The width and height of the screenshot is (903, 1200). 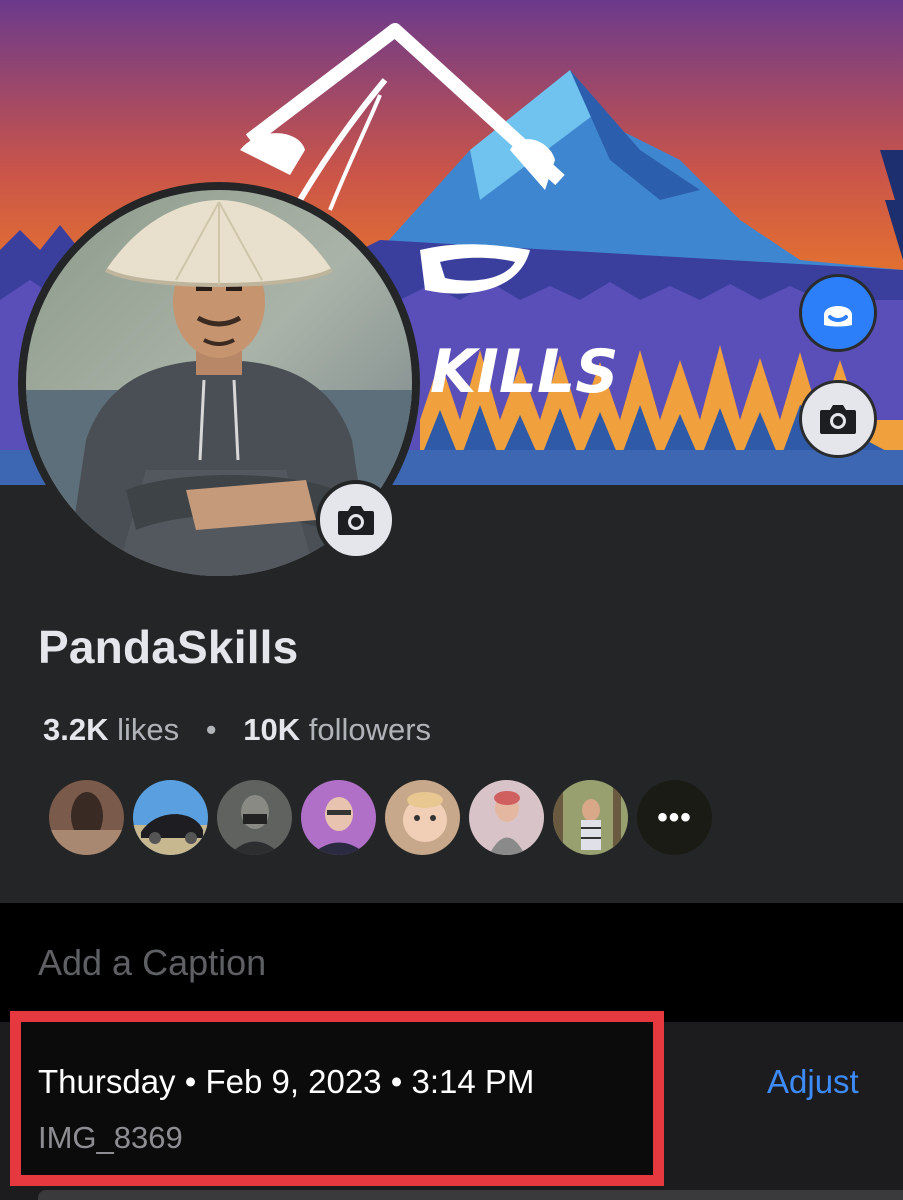 I want to click on page-stats: 3.2K likes • 10K followers, so click(x=237, y=730).